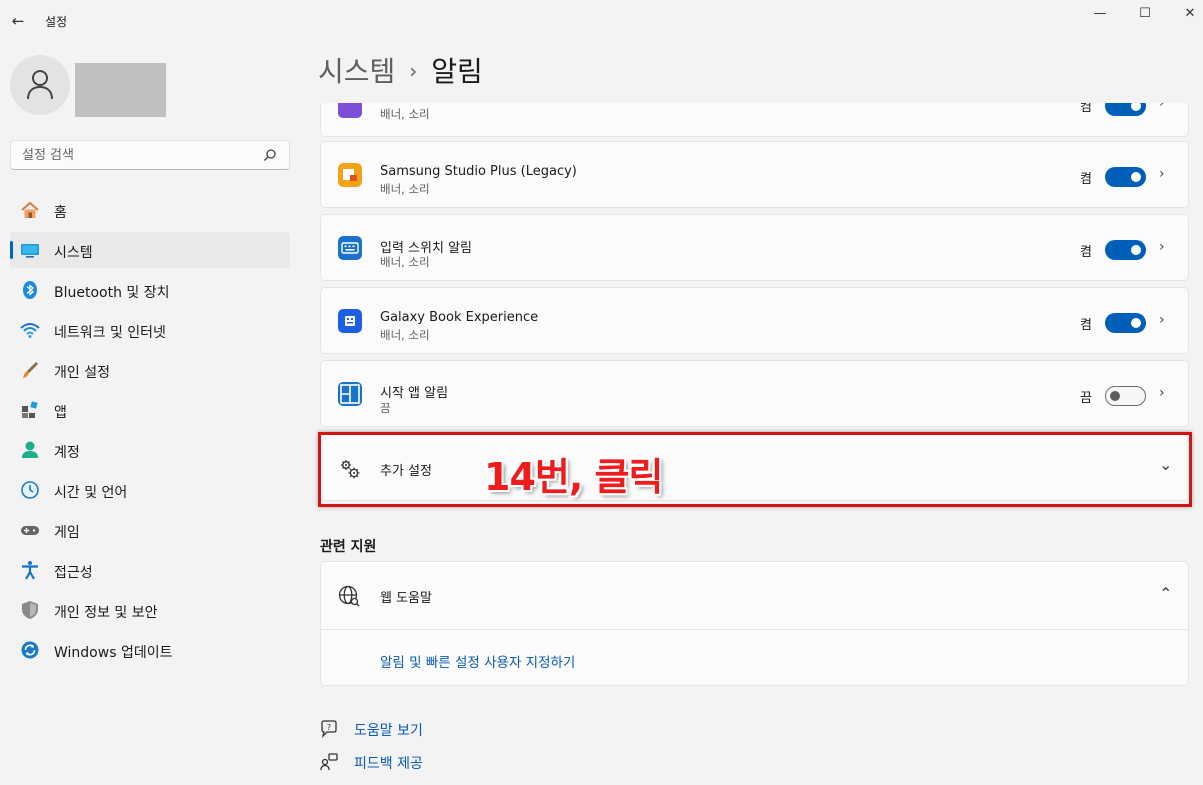  Describe the element at coordinates (457, 71) in the screenshot. I see `page-title: 알림` at that location.